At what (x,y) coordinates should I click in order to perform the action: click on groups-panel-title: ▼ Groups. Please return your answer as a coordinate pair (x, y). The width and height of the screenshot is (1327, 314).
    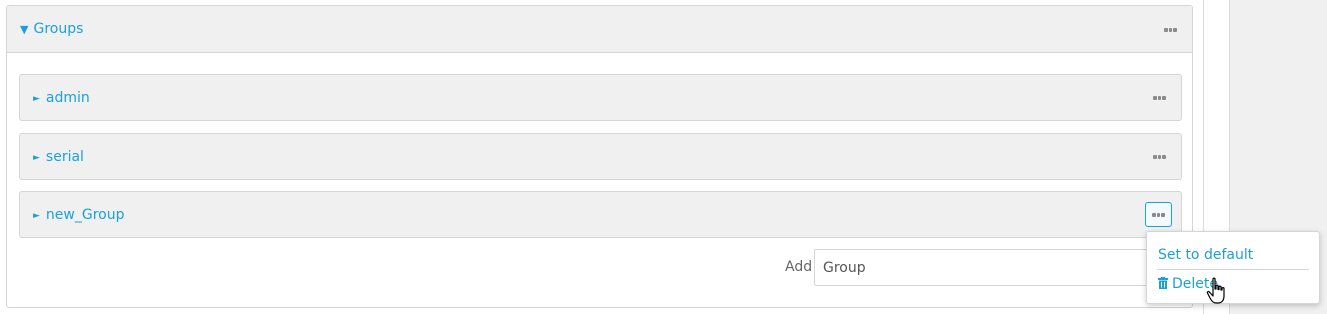
    Looking at the image, I should click on (51, 29).